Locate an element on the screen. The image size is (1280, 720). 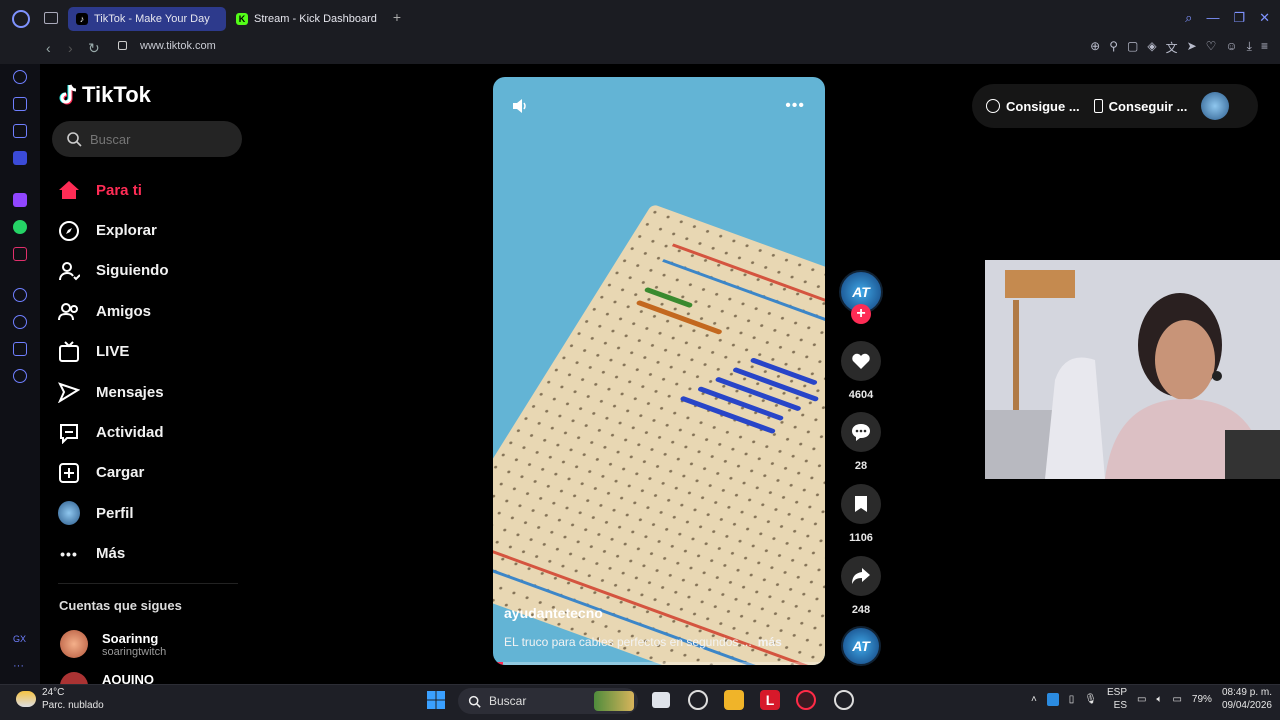
twitch-icon is located at coordinates (20, 200).